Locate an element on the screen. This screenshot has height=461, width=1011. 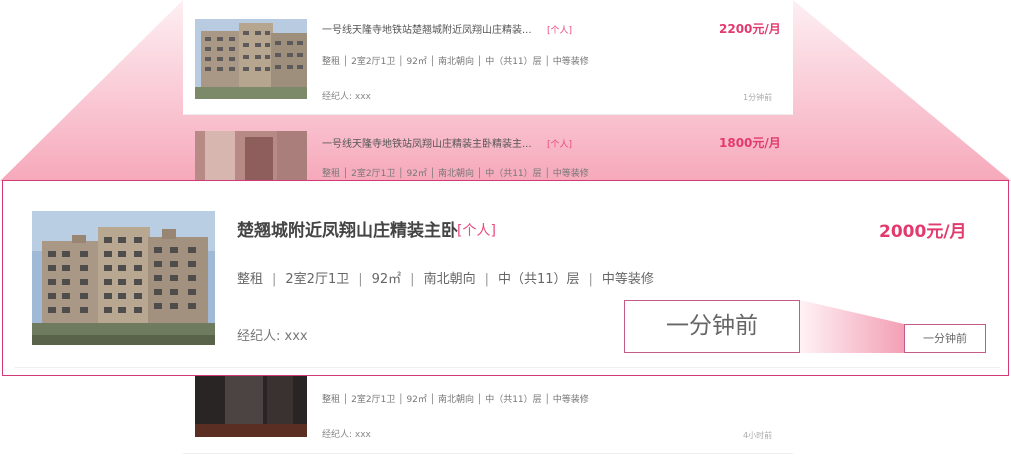
zoomed-time-label: 一分钟前 is located at coordinates (712, 326).